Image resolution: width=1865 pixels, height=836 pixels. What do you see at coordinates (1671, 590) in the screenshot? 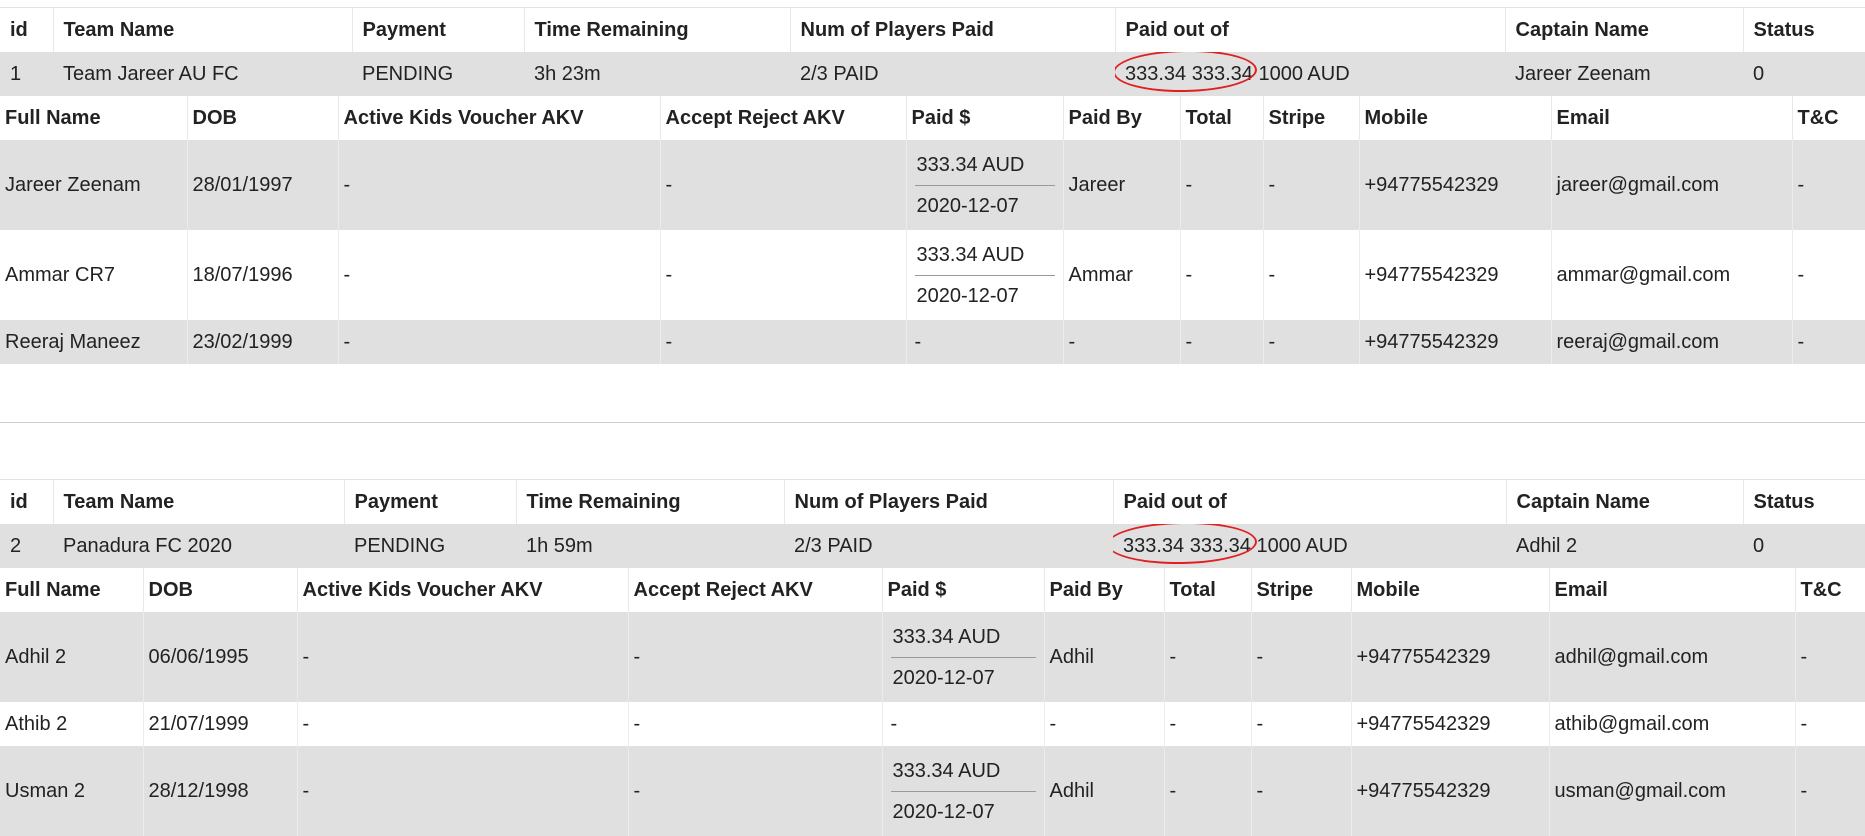
I see `col-email: Email` at bounding box center [1671, 590].